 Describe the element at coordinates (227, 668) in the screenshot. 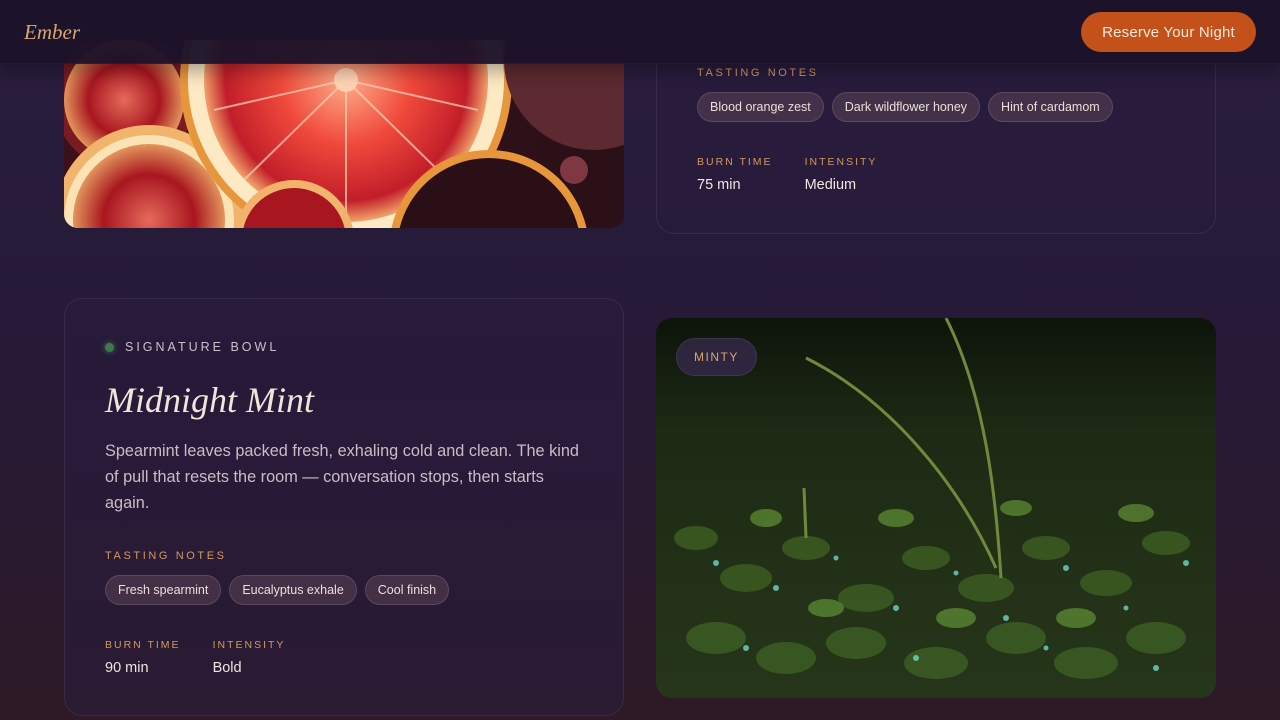

I see `intensity-value: Bold` at that location.